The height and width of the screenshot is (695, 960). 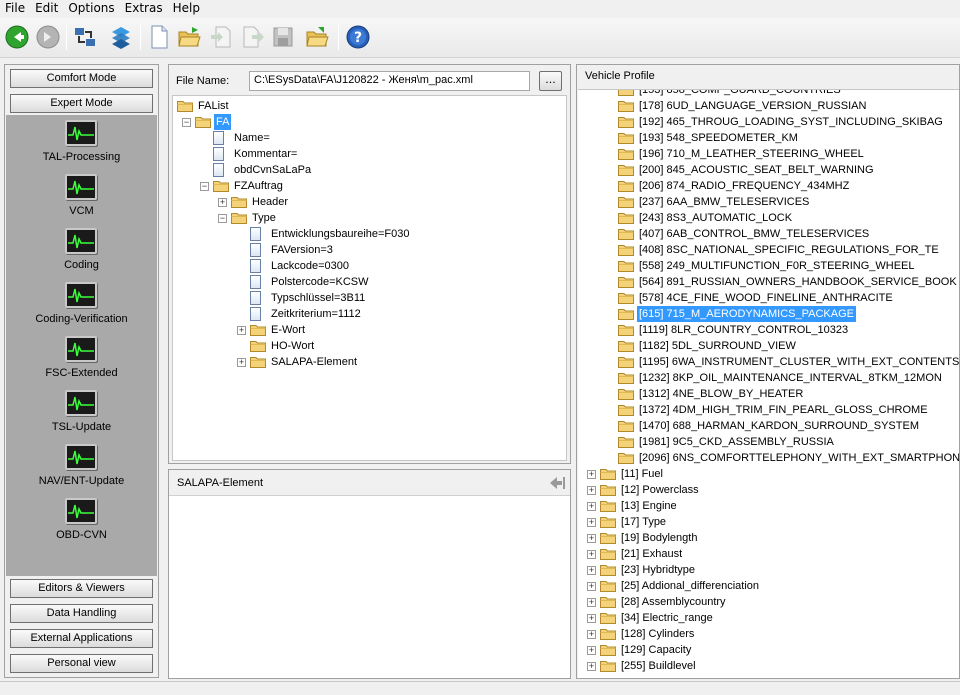 What do you see at coordinates (744, 330) in the screenshot?
I see `node-label: [1119] 8LR_COUNTRY_CONTROL_10323` at bounding box center [744, 330].